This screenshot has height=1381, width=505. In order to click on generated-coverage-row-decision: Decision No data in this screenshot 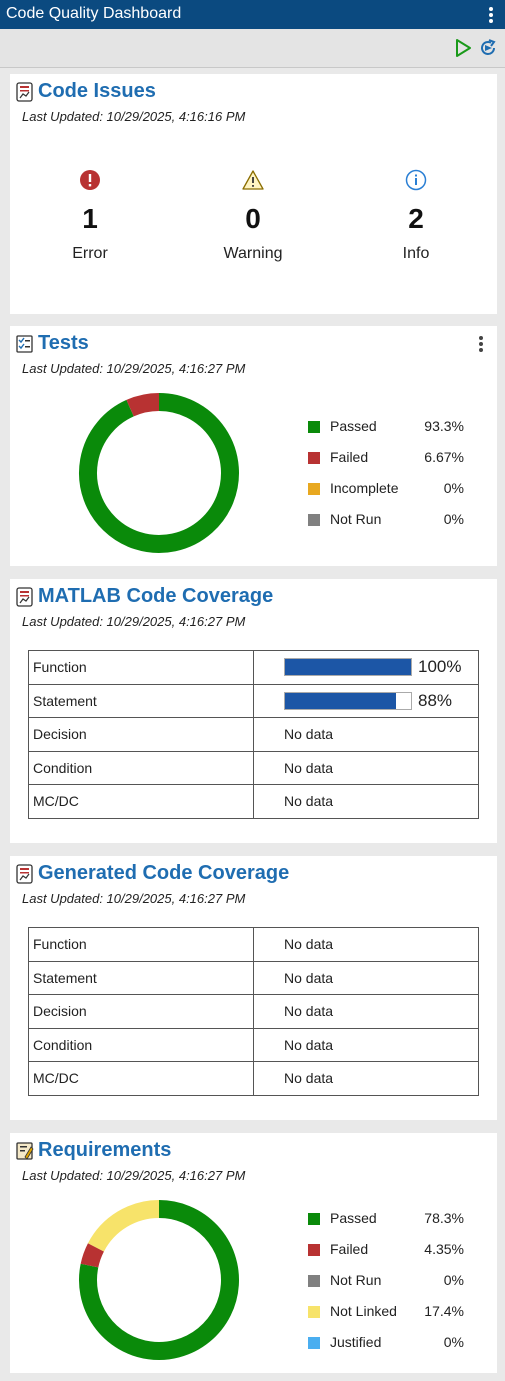, I will do `click(253, 1011)`.